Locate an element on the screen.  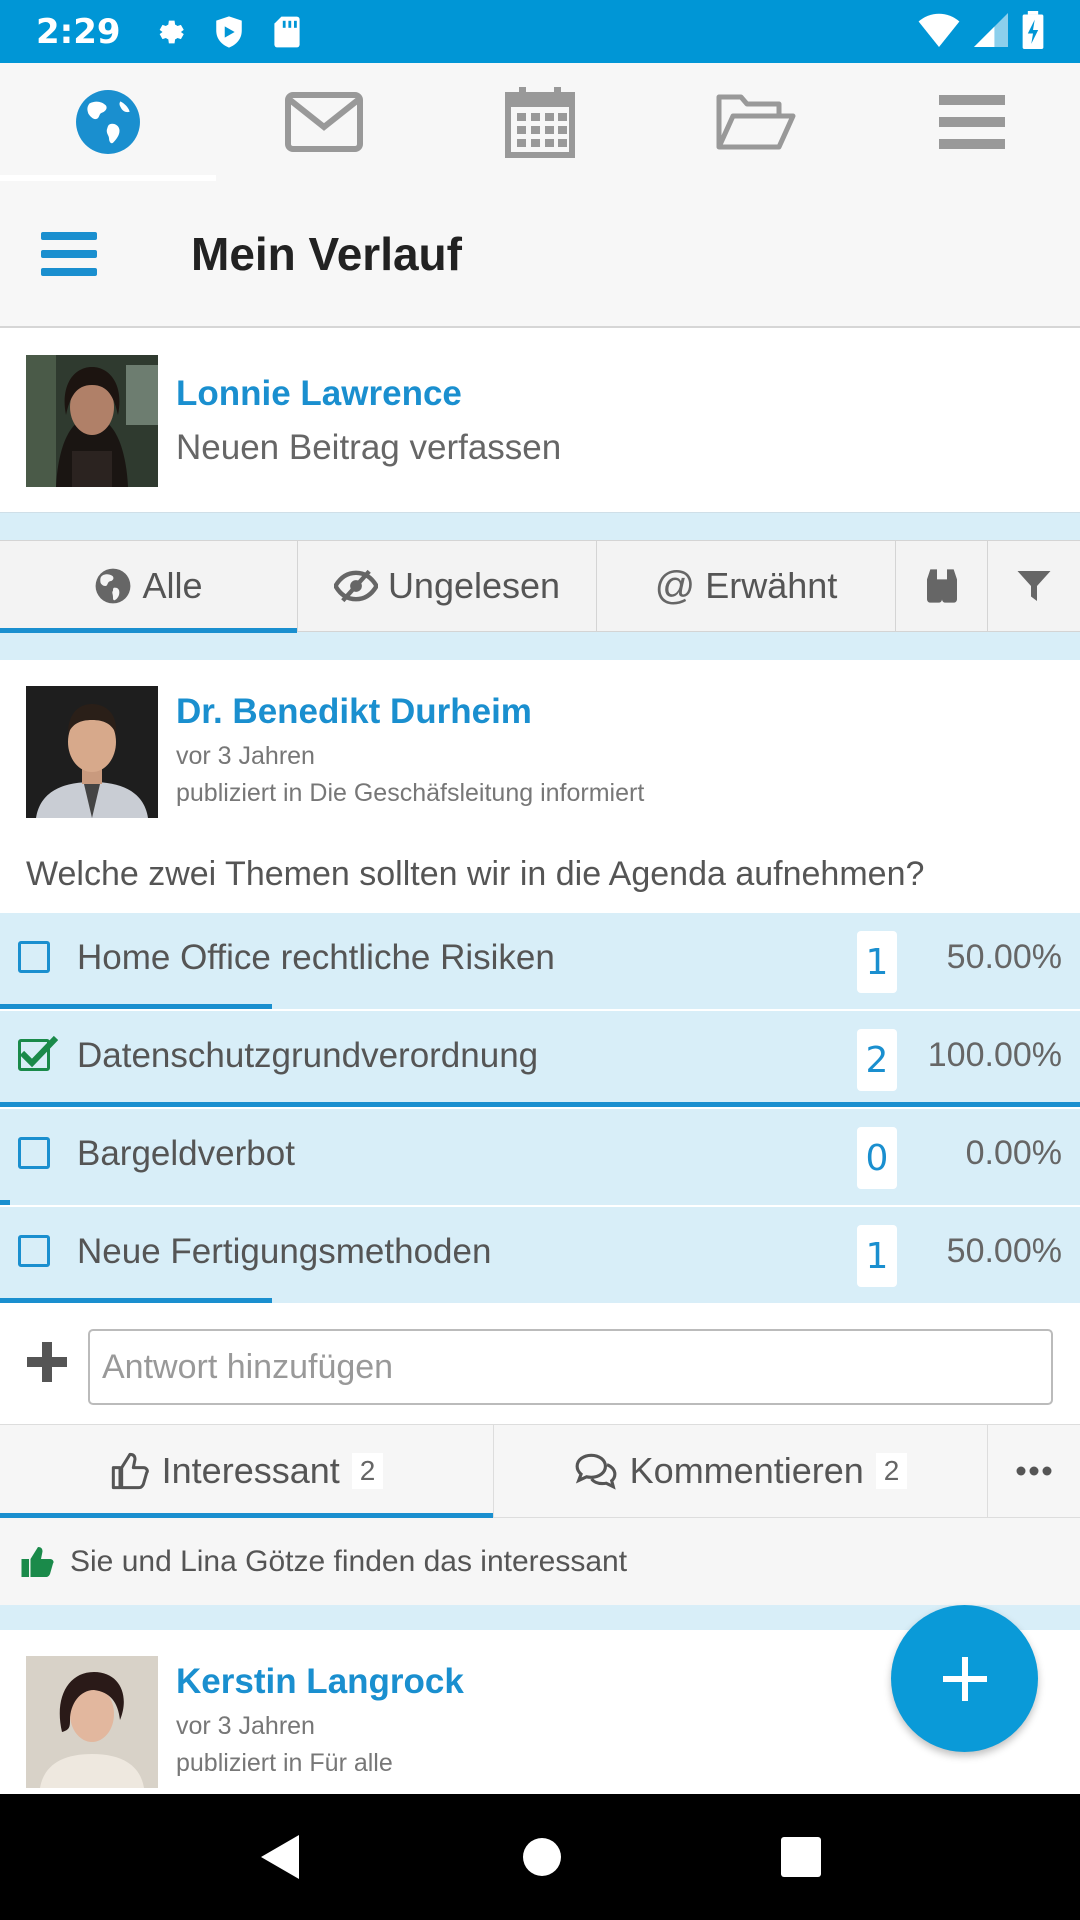
status-time: 2:29 is located at coordinates (78, 31).